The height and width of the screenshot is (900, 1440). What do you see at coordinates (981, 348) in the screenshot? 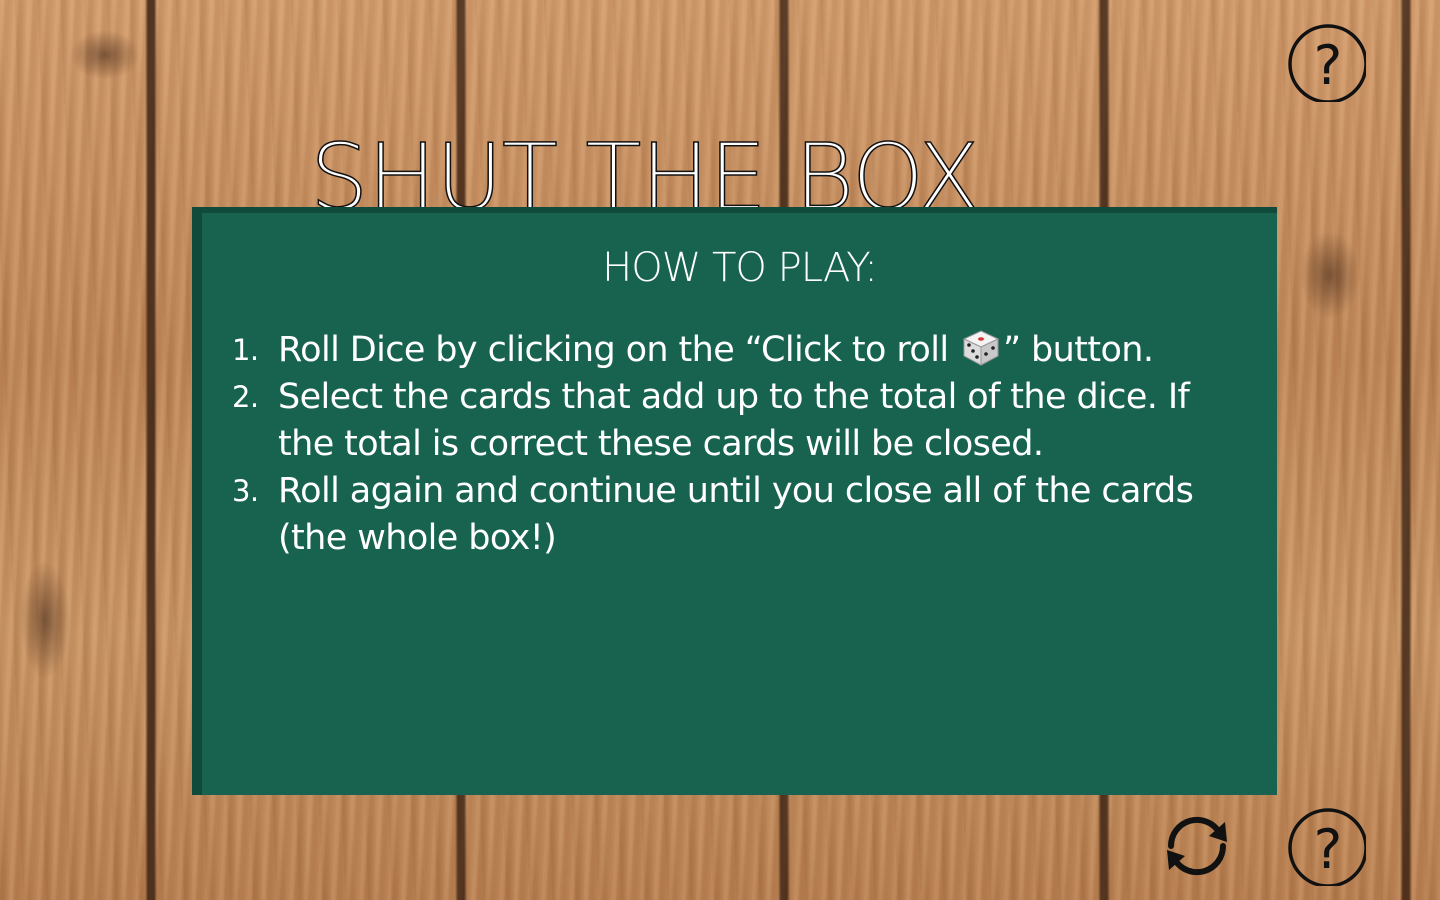
I see `dice-icon` at bounding box center [981, 348].